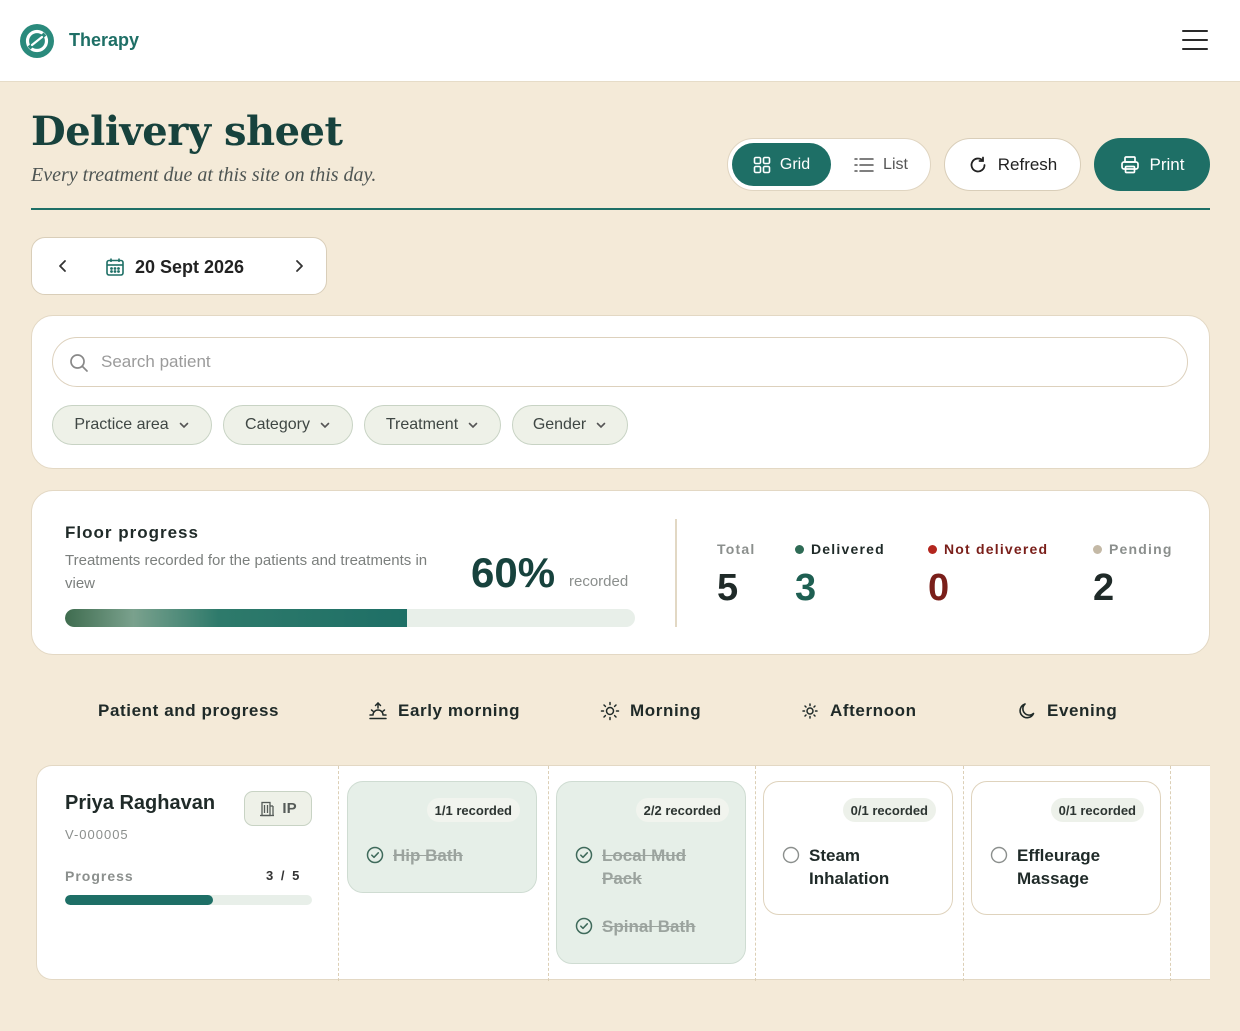 The width and height of the screenshot is (1240, 1031). What do you see at coordinates (189, 267) in the screenshot?
I see `selected-date: 20 Sept 2026` at bounding box center [189, 267].